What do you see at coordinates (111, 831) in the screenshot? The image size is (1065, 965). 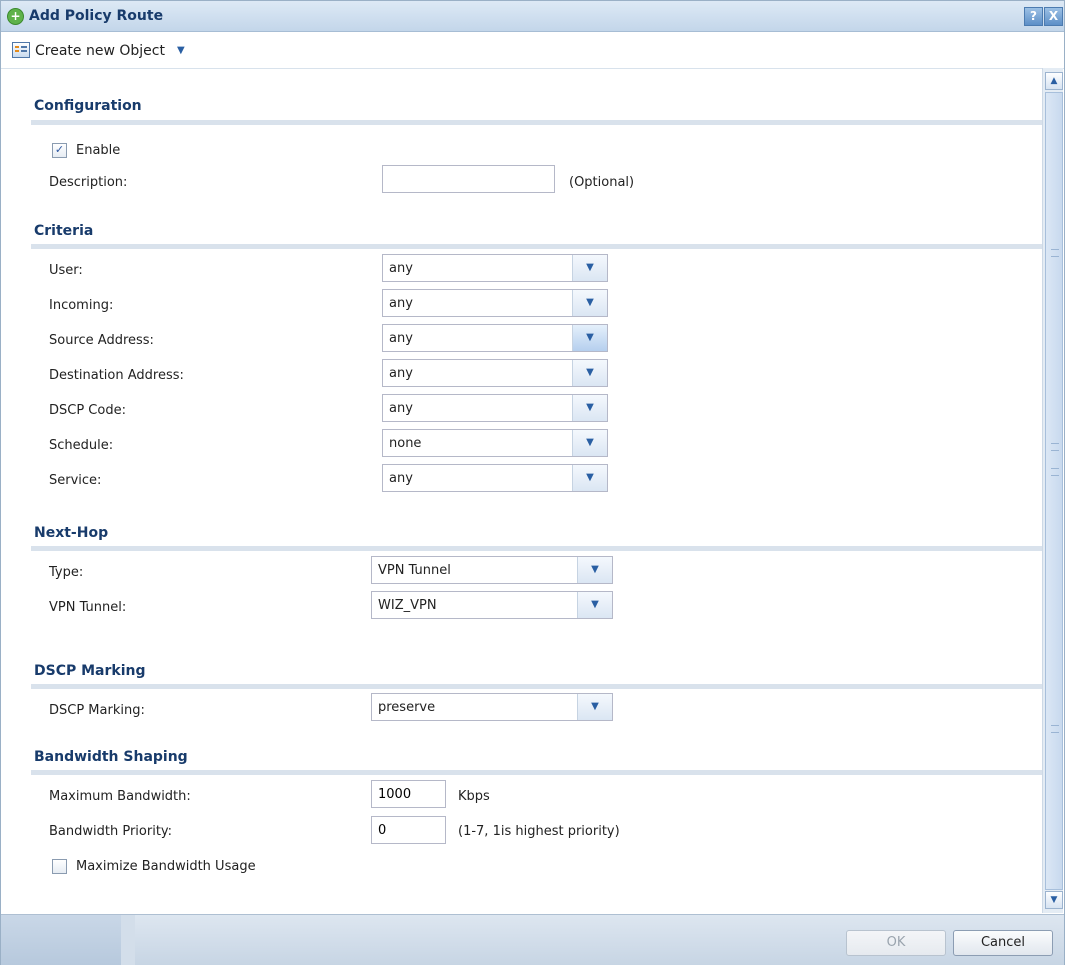 I see `bandwidth-priority-label: Bandwidth Priority:` at bounding box center [111, 831].